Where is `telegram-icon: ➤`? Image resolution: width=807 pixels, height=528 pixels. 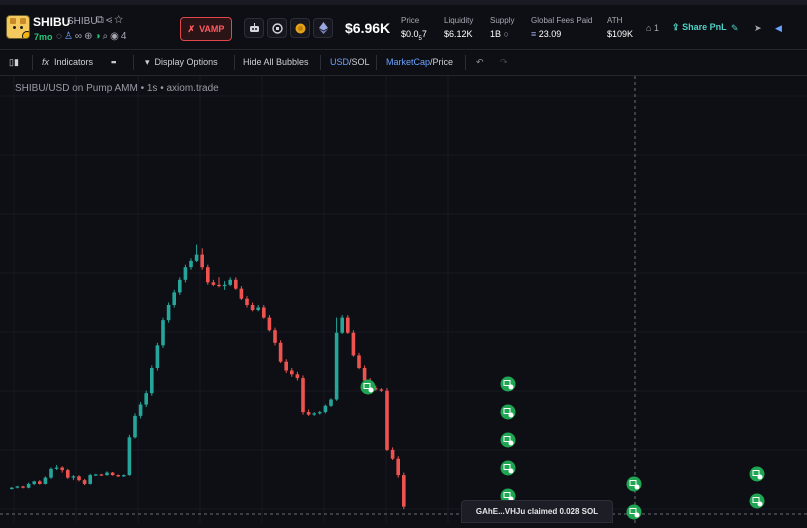 telegram-icon: ➤ is located at coordinates (758, 28).